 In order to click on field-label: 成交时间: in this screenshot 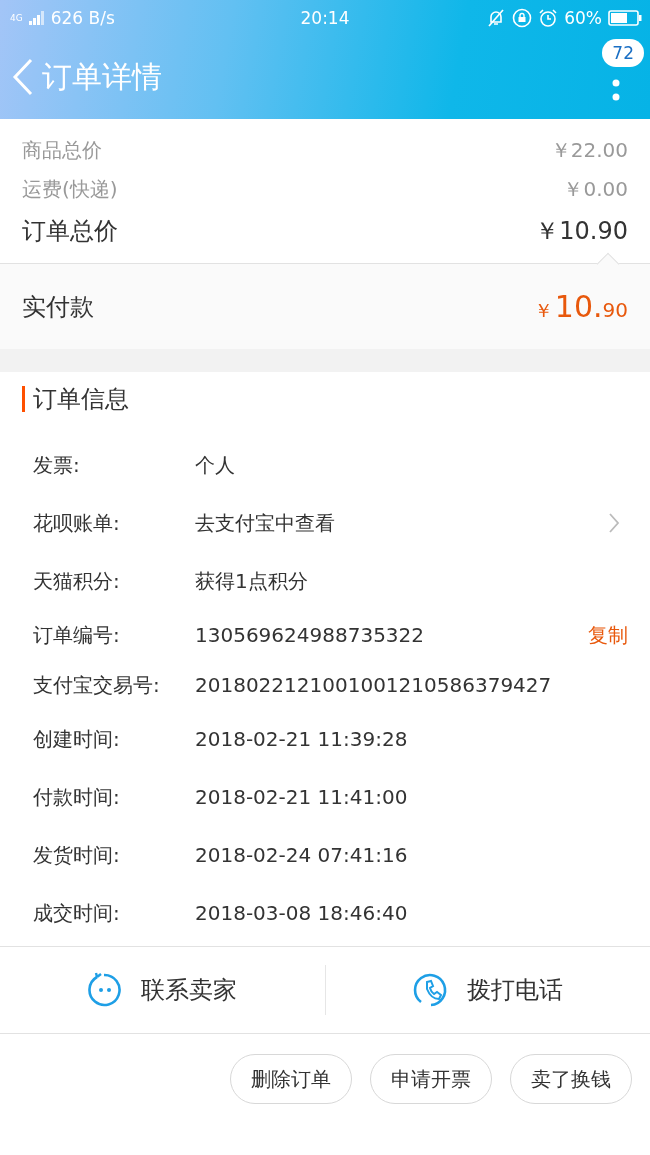, I will do `click(77, 913)`.